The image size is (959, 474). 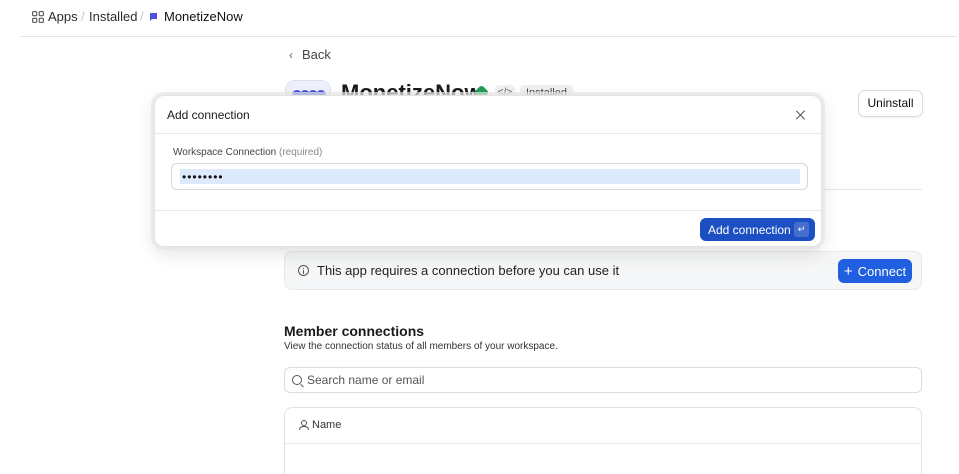 I want to click on field-label-text: Workspace Connection, so click(x=225, y=152).